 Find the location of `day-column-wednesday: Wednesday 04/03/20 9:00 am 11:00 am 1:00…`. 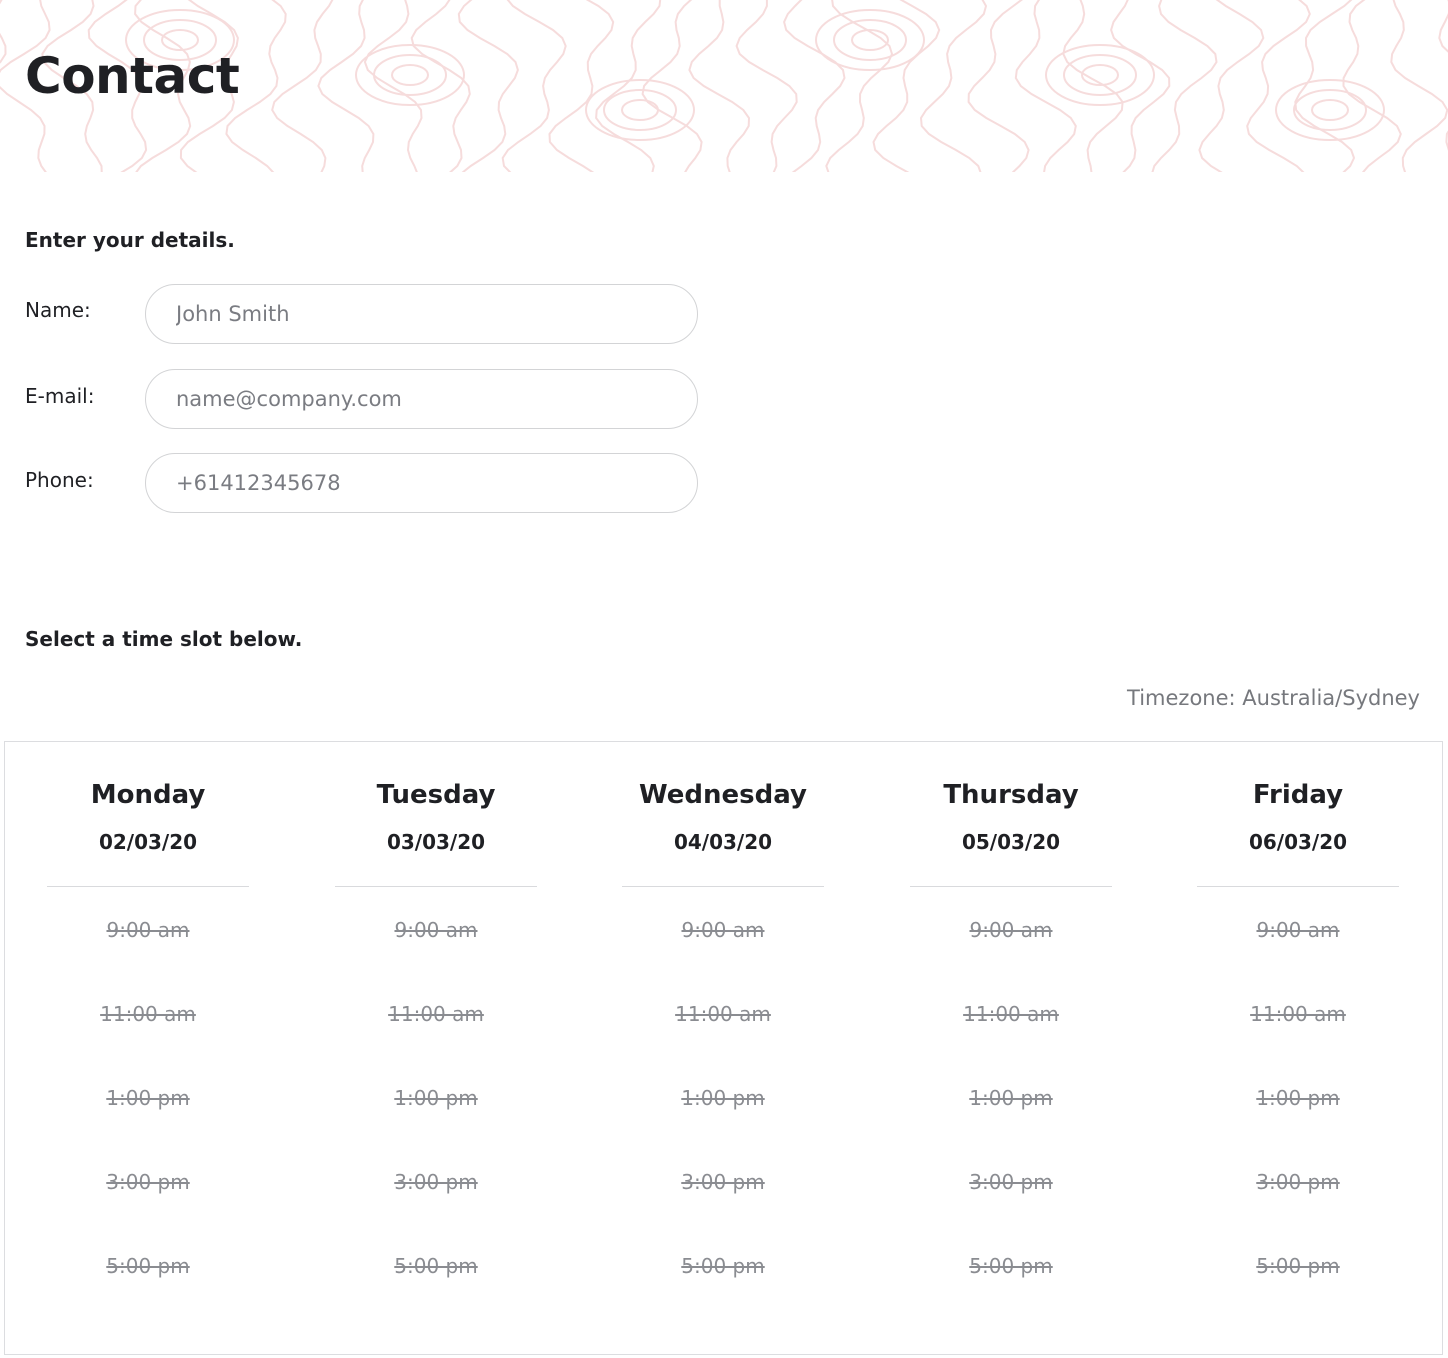

day-column-wednesday: Wednesday 04/03/20 9:00 am 11:00 am 1:00… is located at coordinates (723, 1048).